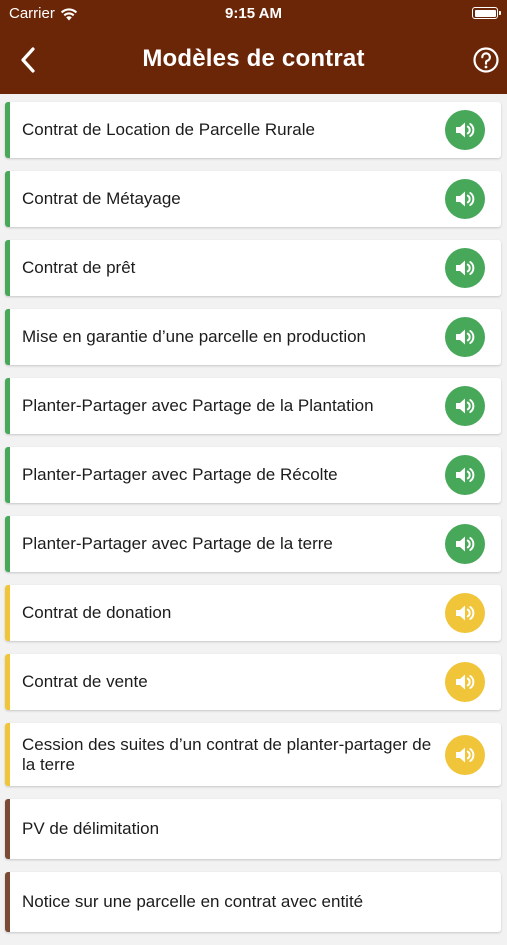  I want to click on contract-item: Contrat de vente, so click(253, 682).